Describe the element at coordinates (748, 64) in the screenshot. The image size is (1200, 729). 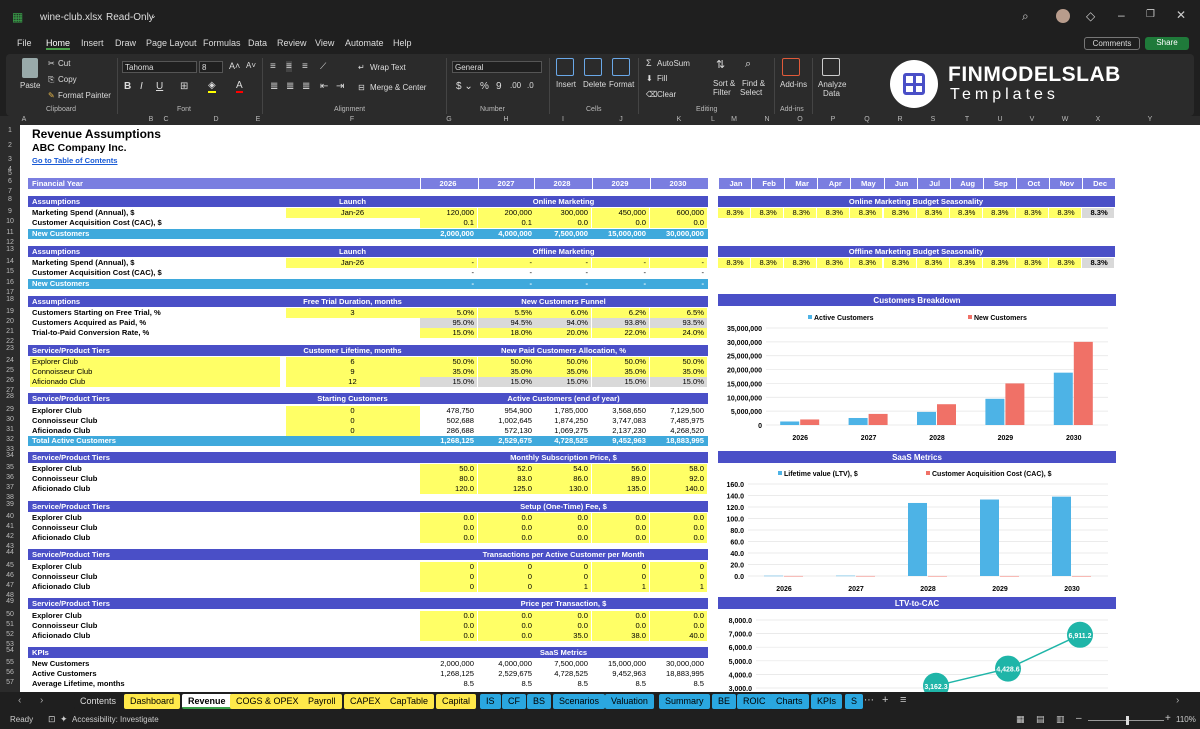
I see `find-icon: ⌕` at that location.